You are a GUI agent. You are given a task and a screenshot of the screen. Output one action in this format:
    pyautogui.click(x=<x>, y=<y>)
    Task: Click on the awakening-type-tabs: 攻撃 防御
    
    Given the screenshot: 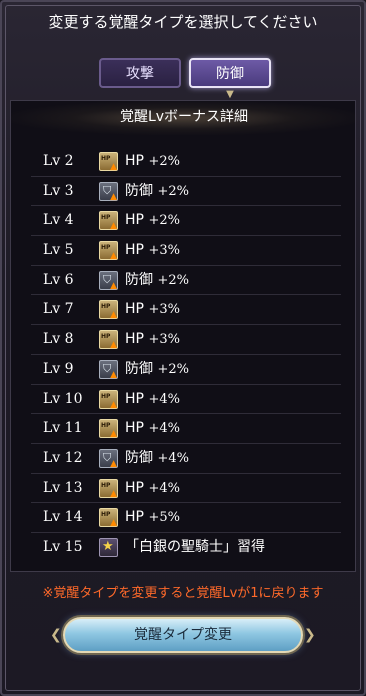 What is the action you would take?
    pyautogui.click(x=183, y=75)
    